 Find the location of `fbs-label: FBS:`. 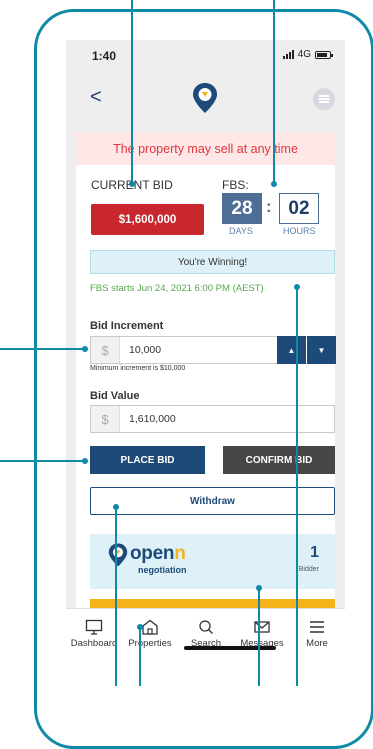

fbs-label: FBS: is located at coordinates (235, 185).